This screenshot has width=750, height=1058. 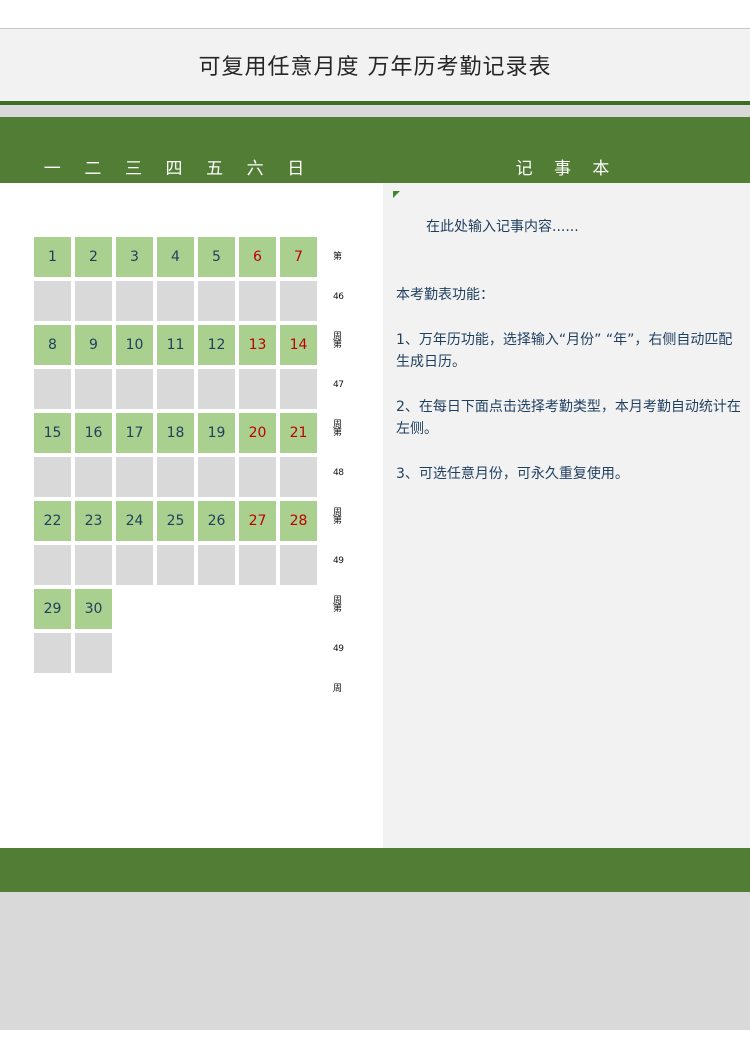 I want to click on features-heading: 本考勤表功能：, so click(x=445, y=295).